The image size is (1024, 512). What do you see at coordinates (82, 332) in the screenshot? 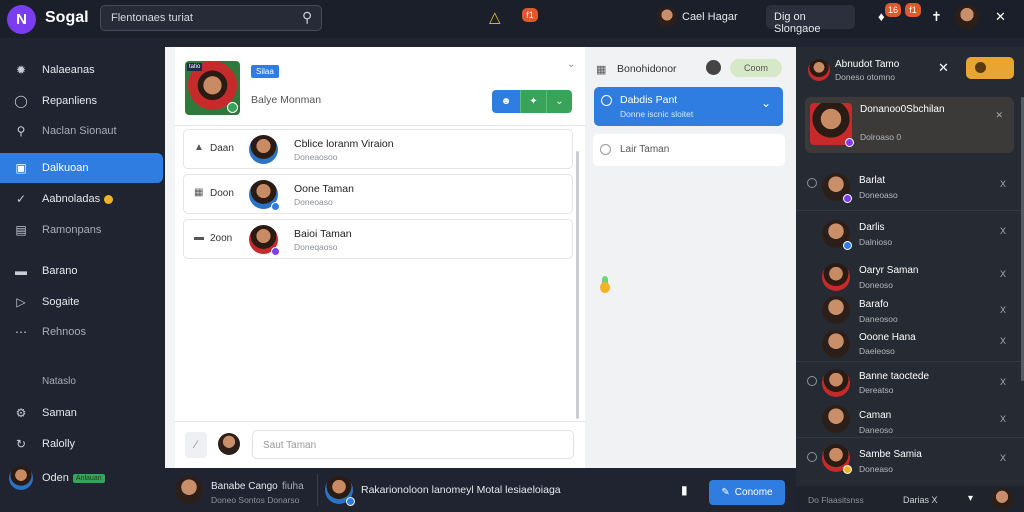
I see `sidebar-item-8: ⋯ Rehnoos` at bounding box center [82, 332].